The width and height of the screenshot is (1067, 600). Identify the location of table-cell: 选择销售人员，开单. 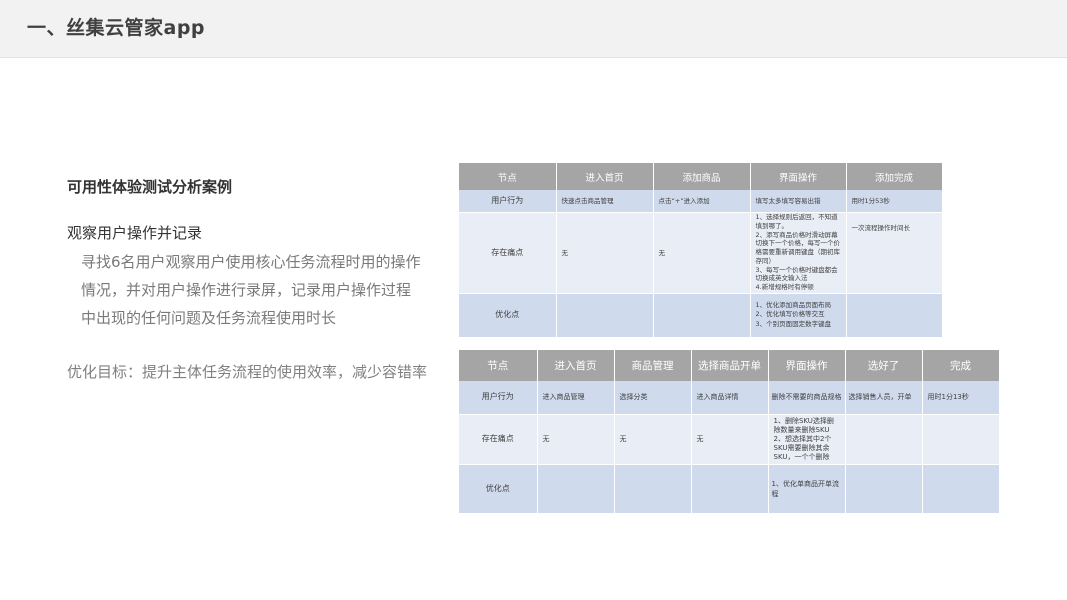
(884, 398).